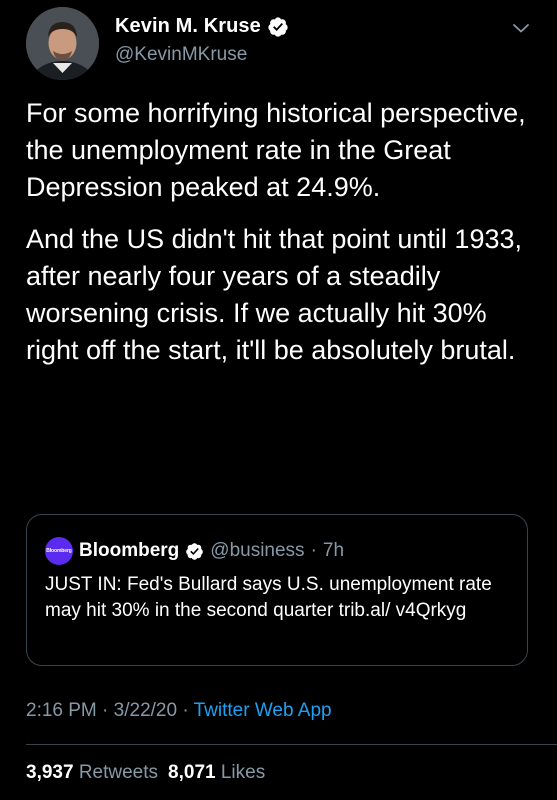 Image resolution: width=557 pixels, height=800 pixels. Describe the element at coordinates (129, 550) in the screenshot. I see `quoted-display-name: Bloomberg` at that location.